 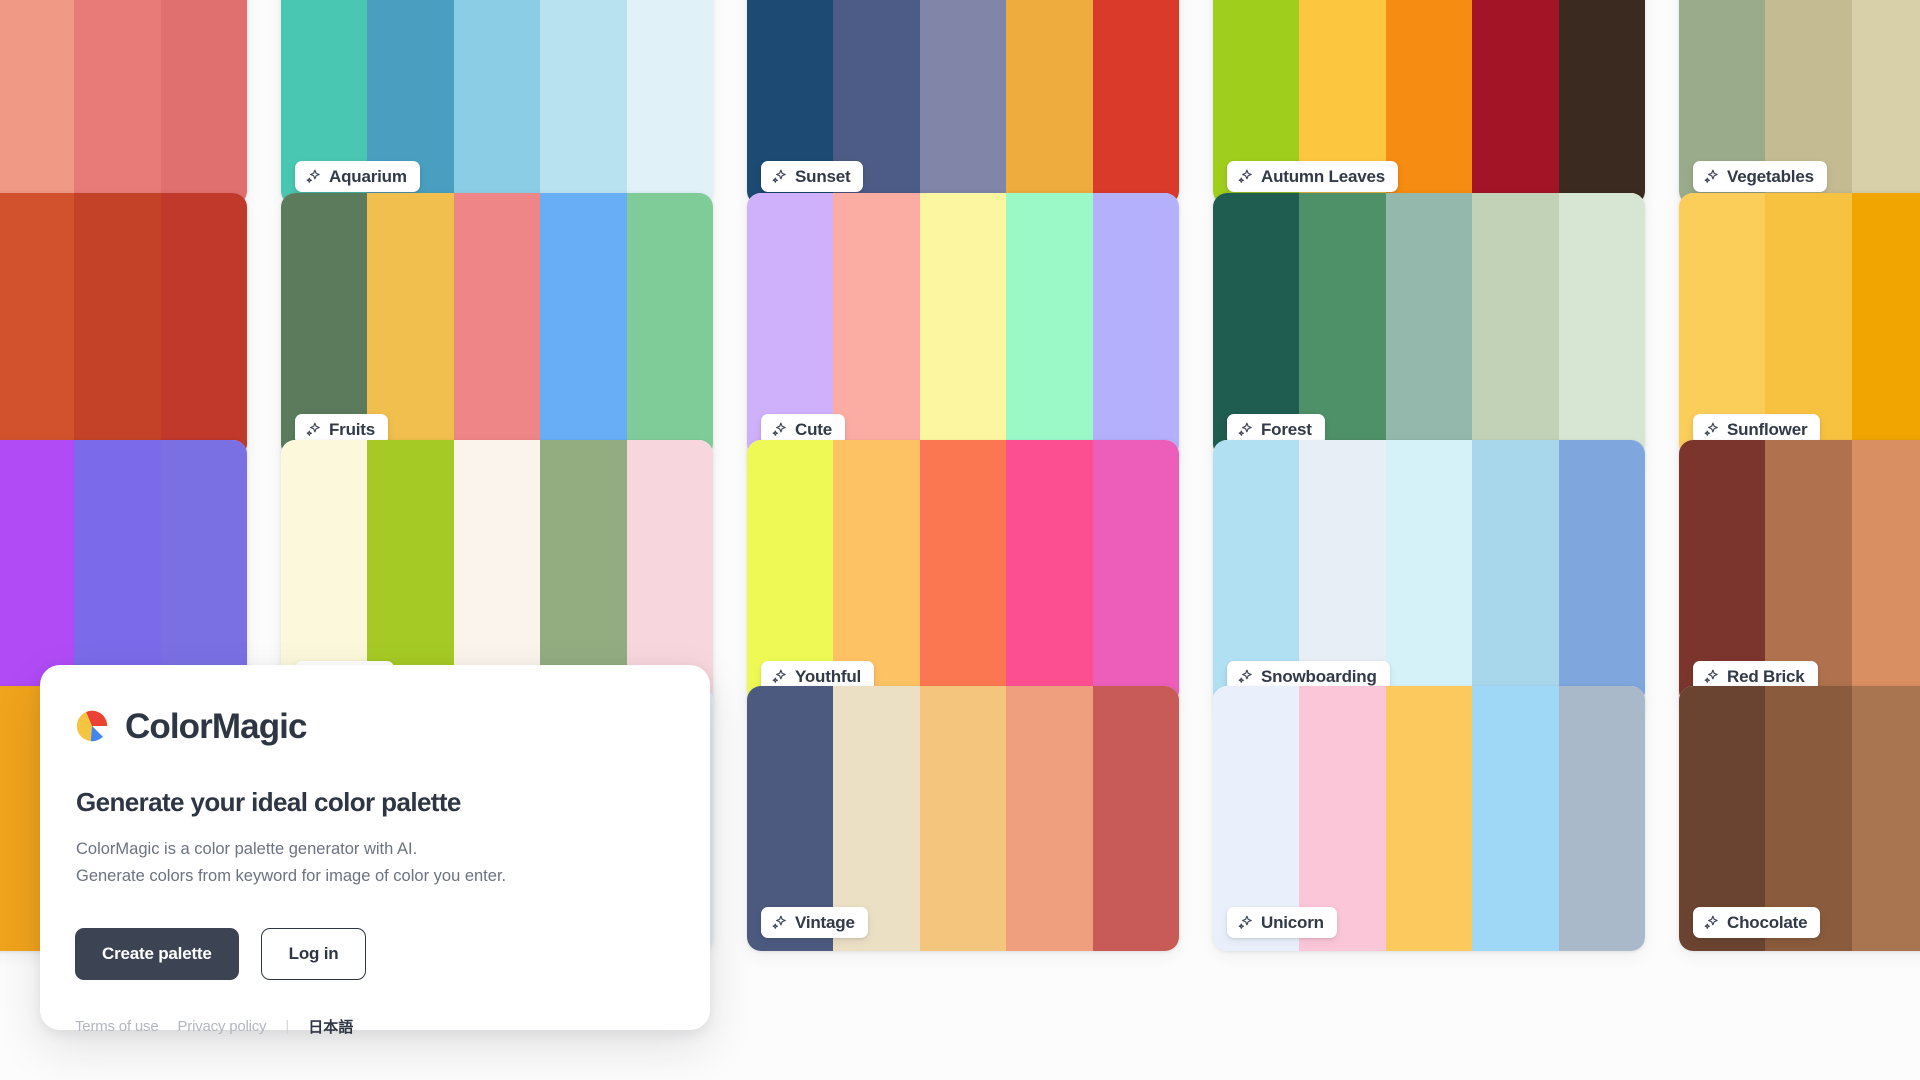 What do you see at coordinates (221, 1026) in the screenshot?
I see `privacy-policy-link: Privacy policy` at bounding box center [221, 1026].